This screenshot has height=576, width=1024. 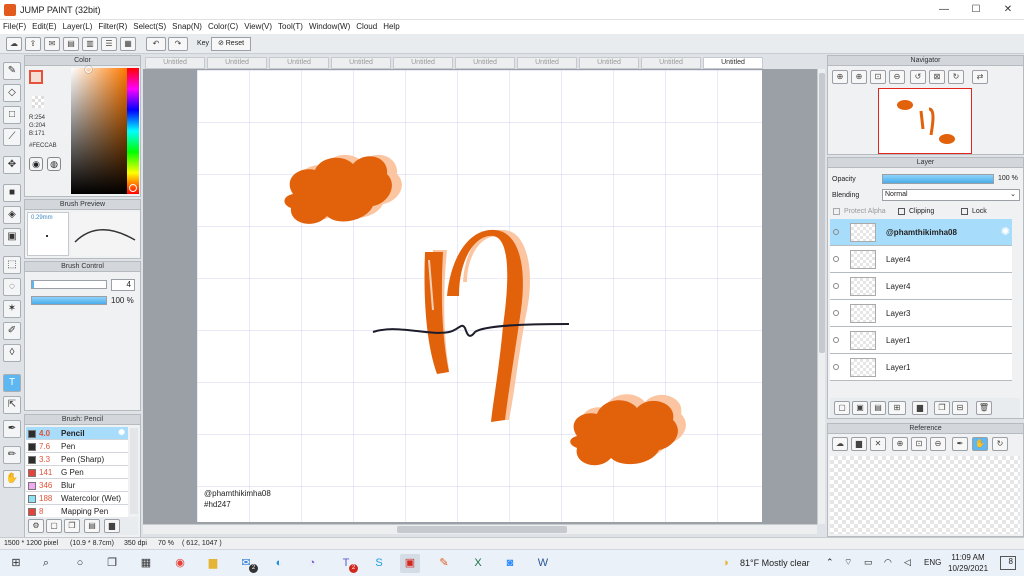 What do you see at coordinates (12, 429) in the screenshot?
I see `eyedropper-tool-icon: ✒` at bounding box center [12, 429].